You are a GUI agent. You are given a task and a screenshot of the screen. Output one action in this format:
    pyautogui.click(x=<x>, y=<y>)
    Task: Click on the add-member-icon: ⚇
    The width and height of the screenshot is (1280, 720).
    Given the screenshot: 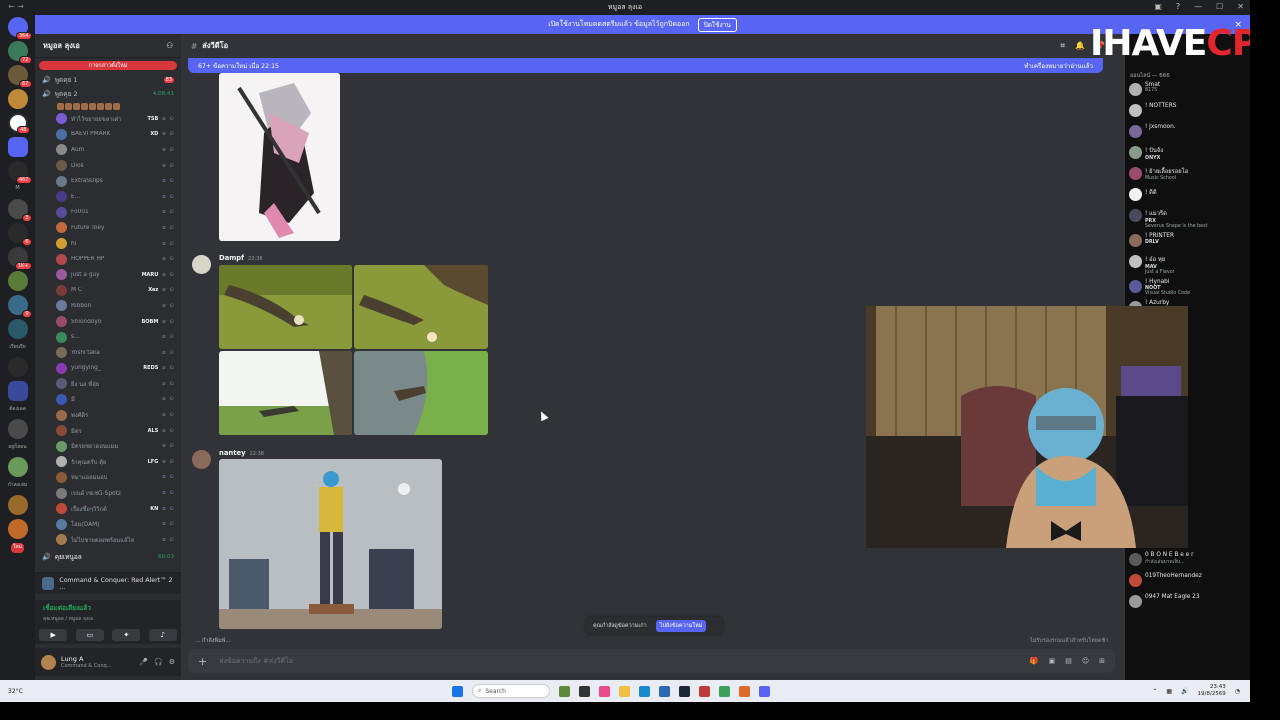 What is the action you would take?
    pyautogui.click(x=169, y=45)
    